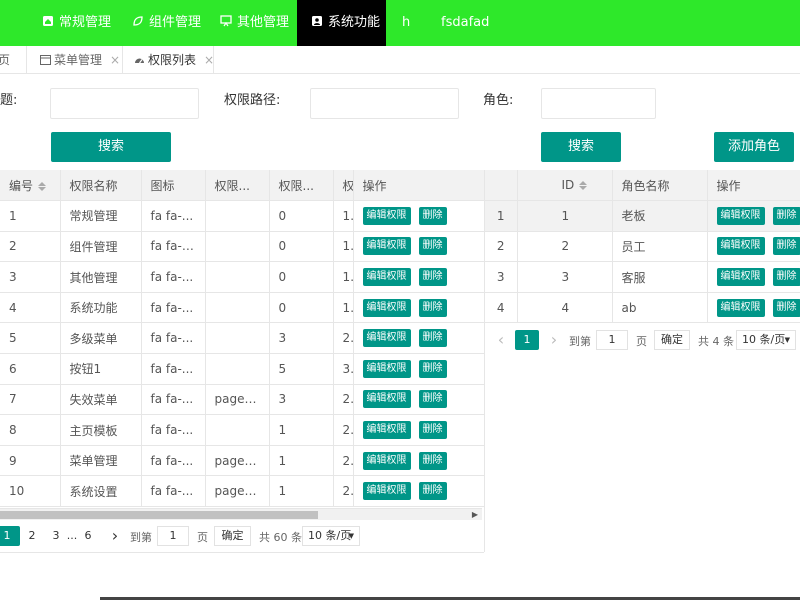 Image resolution: width=800 pixels, height=600 pixels. What do you see at coordinates (32, 536) in the screenshot?
I see `page-2: 2` at bounding box center [32, 536].